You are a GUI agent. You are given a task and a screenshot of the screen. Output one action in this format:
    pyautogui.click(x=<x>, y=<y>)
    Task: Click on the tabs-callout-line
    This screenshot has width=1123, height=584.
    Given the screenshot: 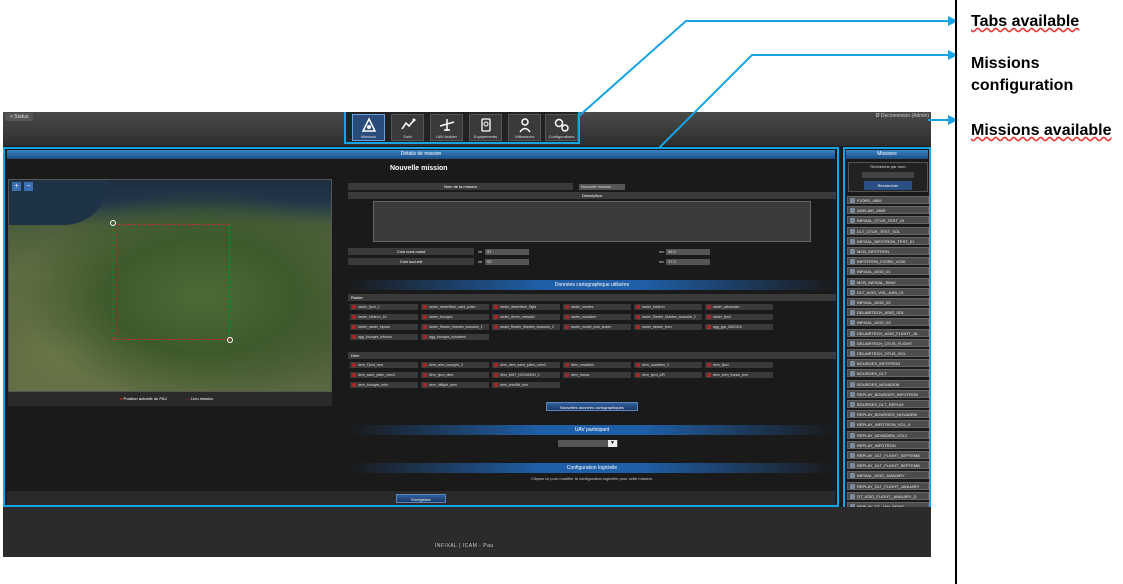 What is the action you would take?
    pyautogui.click(x=764, y=68)
    